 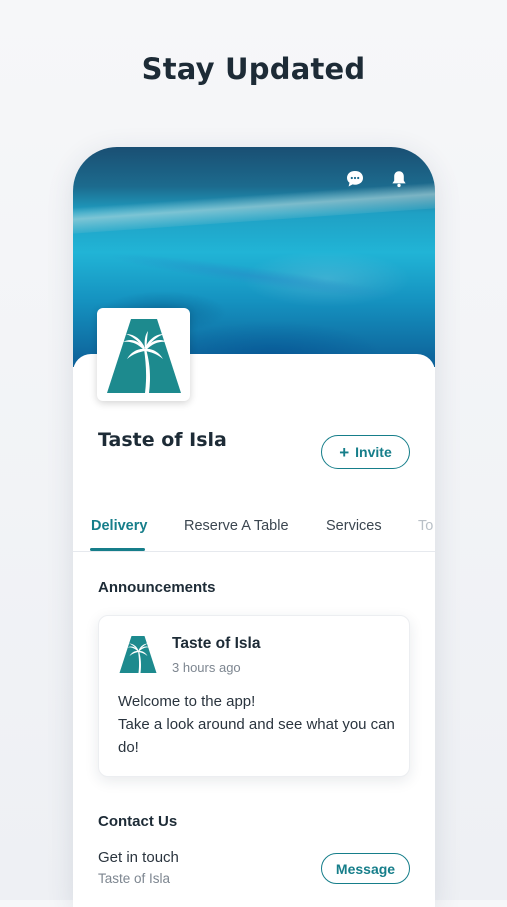 I want to click on post-timestamp: 3 hours ago, so click(x=206, y=667).